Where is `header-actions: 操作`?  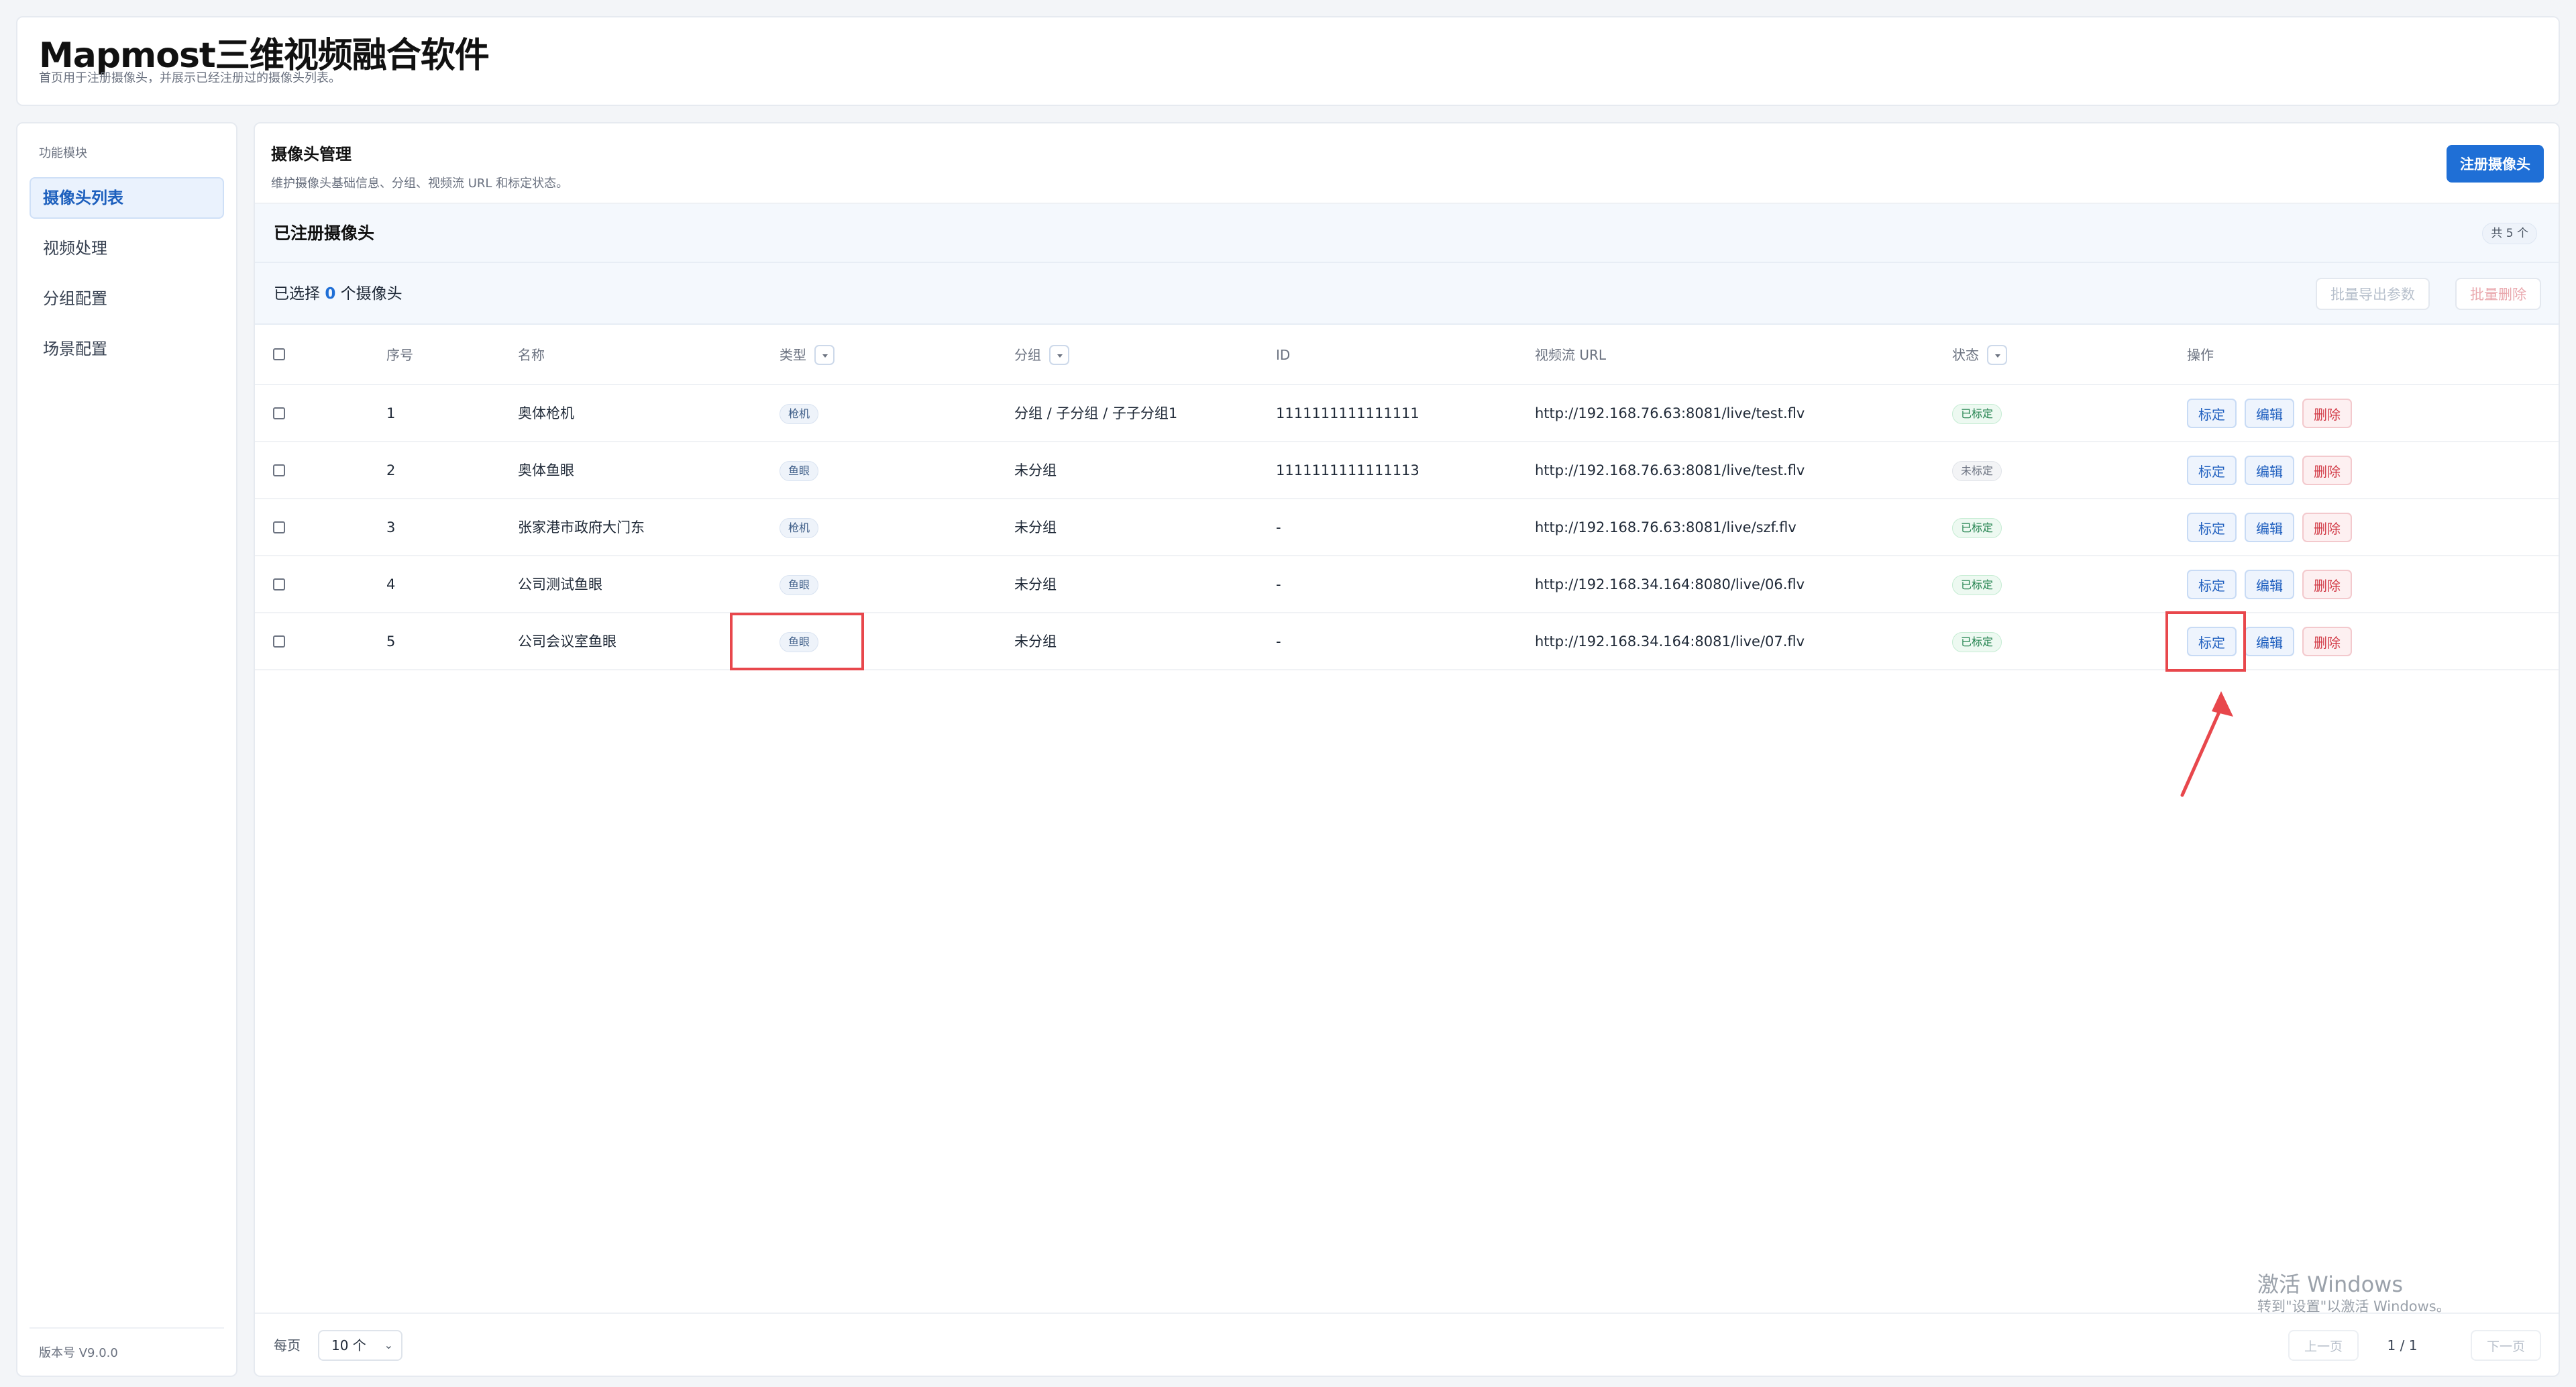 header-actions: 操作 is located at coordinates (2200, 355).